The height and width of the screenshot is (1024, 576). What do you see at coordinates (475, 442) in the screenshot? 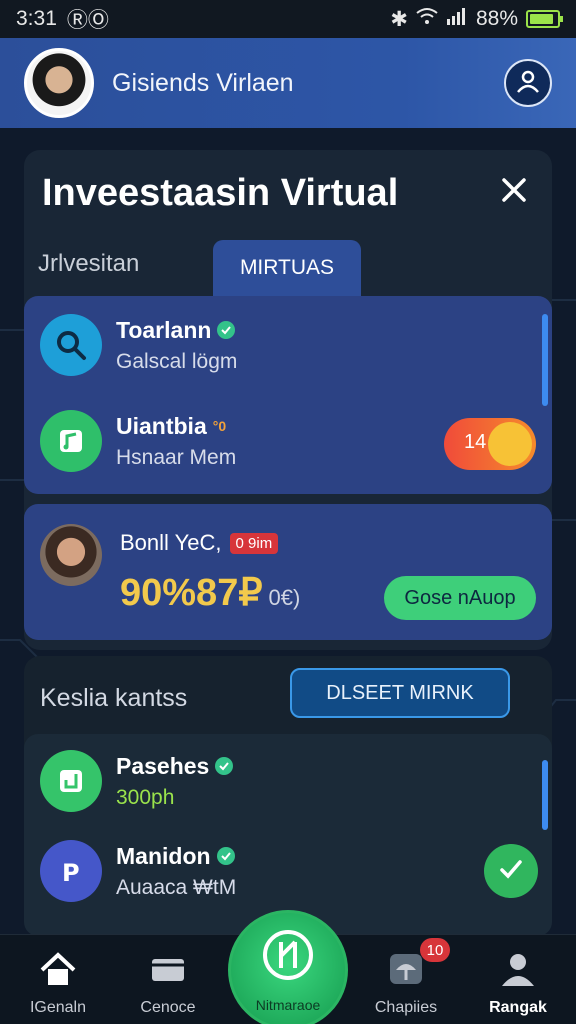
I see `toggle-value: 14` at bounding box center [475, 442].